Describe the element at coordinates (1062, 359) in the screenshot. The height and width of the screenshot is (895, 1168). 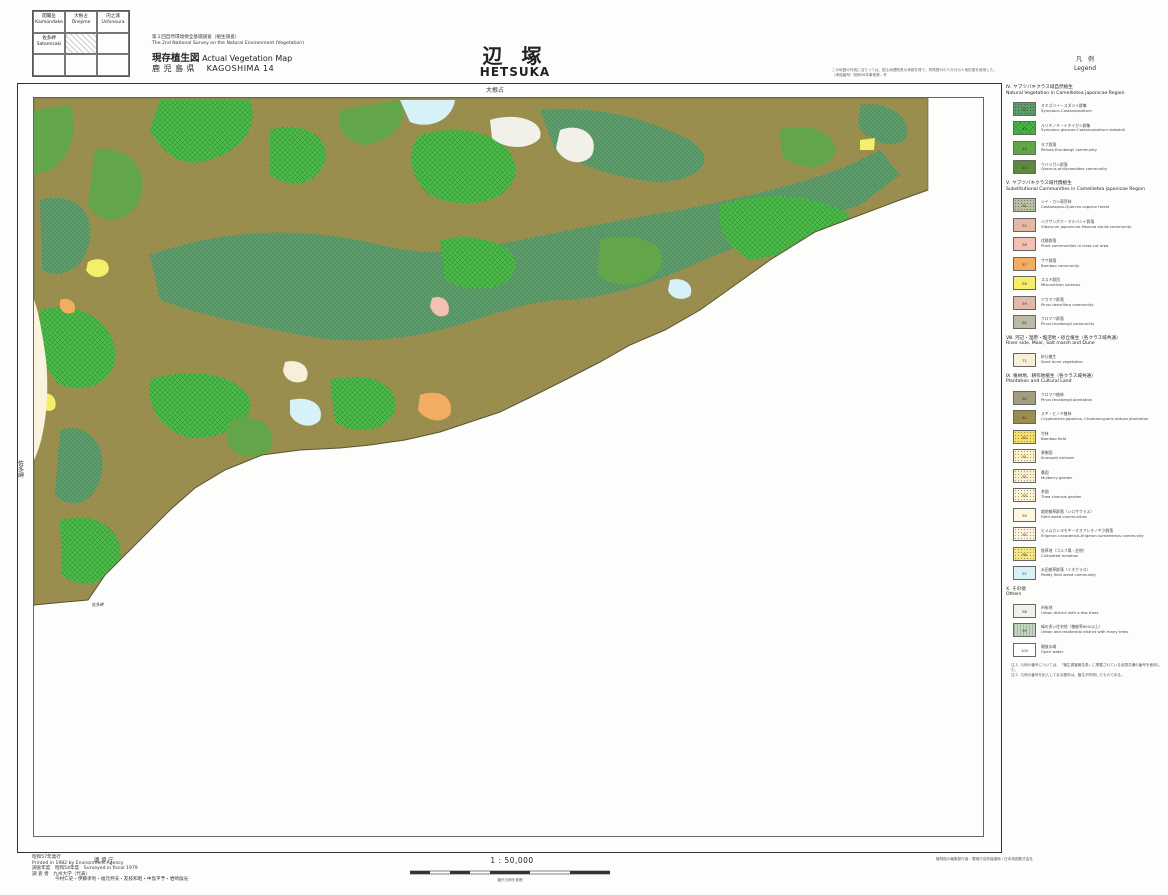
I see `legend-item-text: 砂丘植生 Sand dune vegetation` at that location.